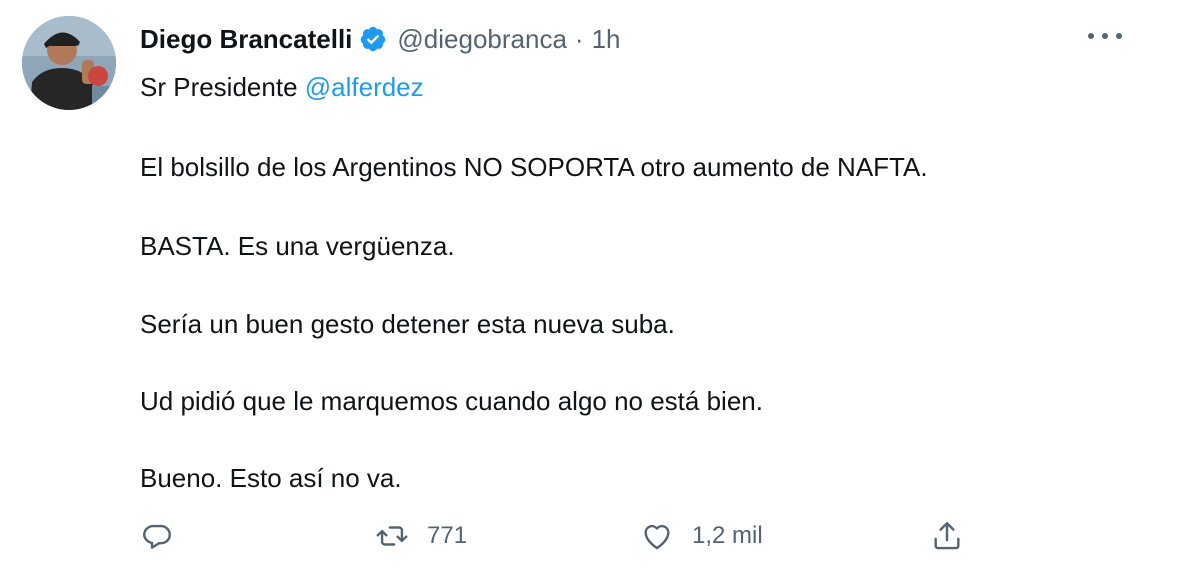 Image resolution: width=1200 pixels, height=578 pixels. What do you see at coordinates (447, 535) in the screenshot?
I see `retweet-count: 771` at bounding box center [447, 535].